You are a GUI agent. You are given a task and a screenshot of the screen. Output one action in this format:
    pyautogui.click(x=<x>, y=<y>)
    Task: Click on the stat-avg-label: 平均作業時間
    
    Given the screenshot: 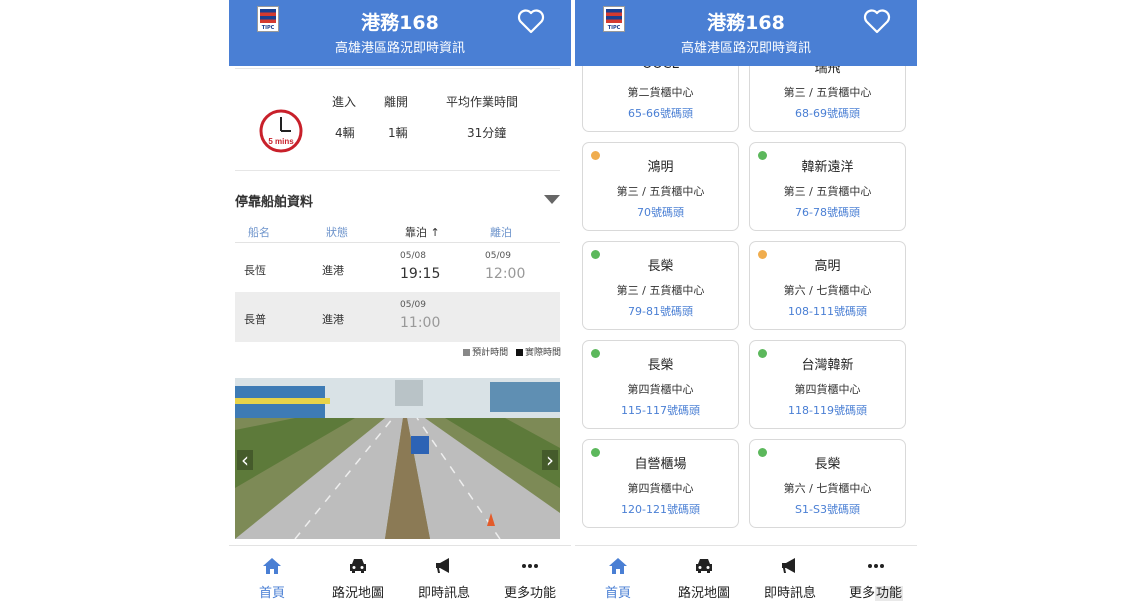 What is the action you would take?
    pyautogui.click(x=482, y=102)
    